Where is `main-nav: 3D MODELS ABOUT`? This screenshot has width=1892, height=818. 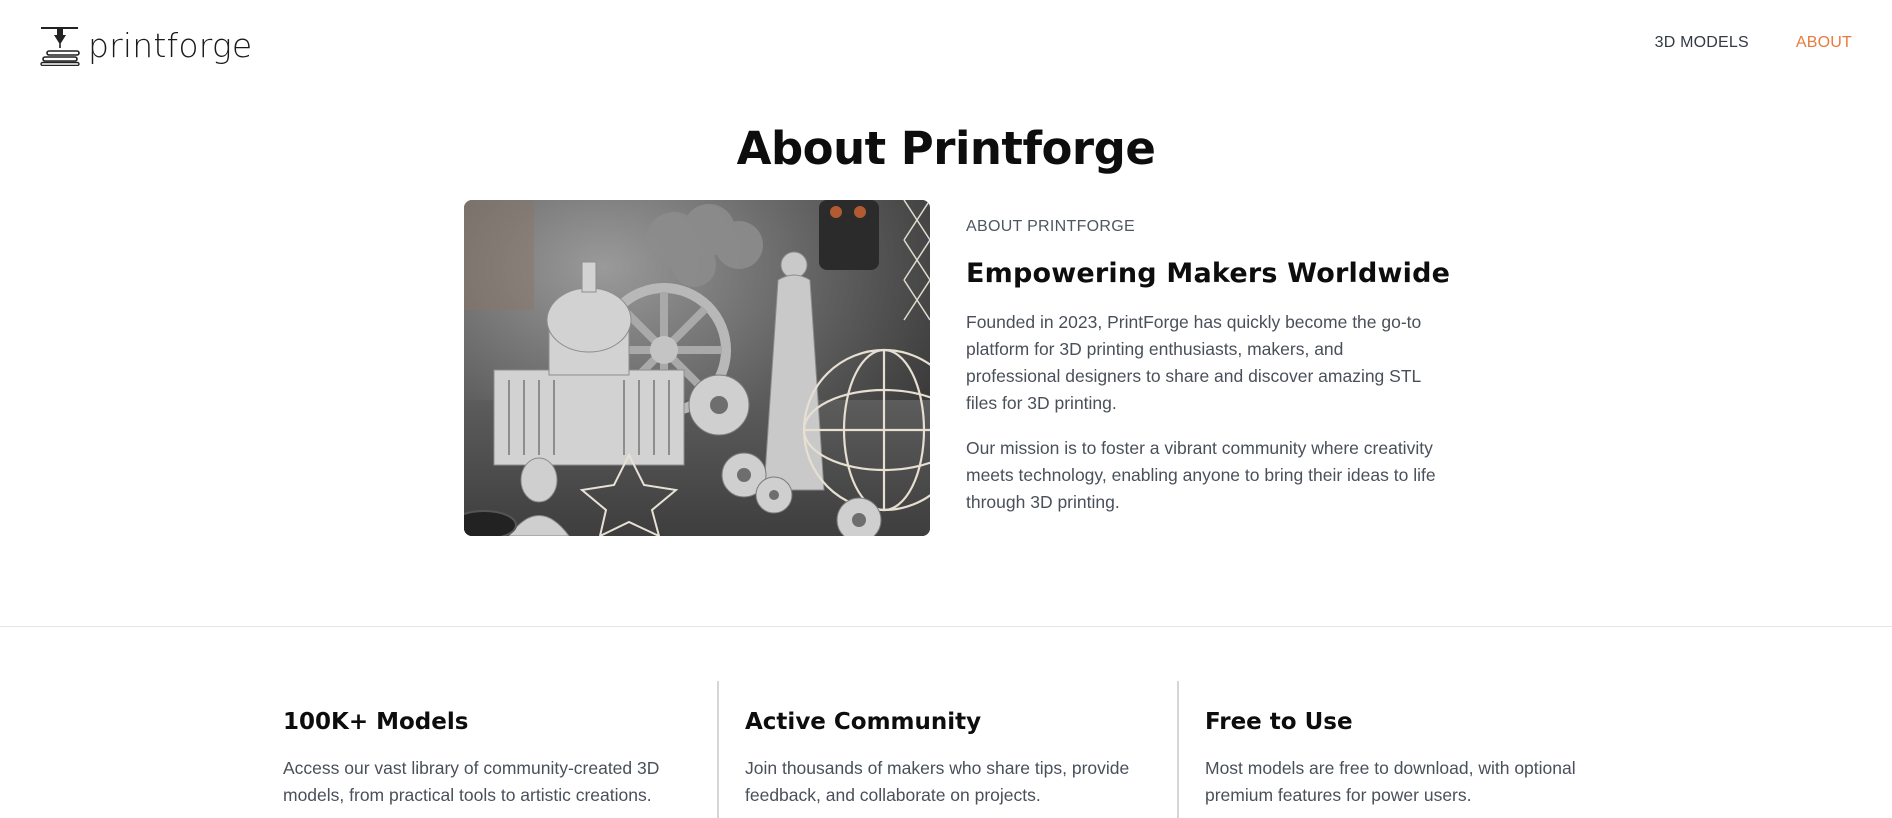
main-nav: 3D MODELS ABOUT is located at coordinates (1753, 43).